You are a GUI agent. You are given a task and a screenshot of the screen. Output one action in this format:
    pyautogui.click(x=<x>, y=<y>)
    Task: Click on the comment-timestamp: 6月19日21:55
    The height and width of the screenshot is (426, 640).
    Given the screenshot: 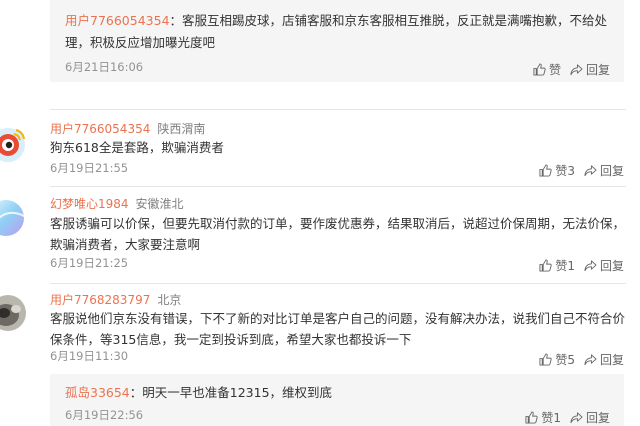 What is the action you would take?
    pyautogui.click(x=89, y=168)
    